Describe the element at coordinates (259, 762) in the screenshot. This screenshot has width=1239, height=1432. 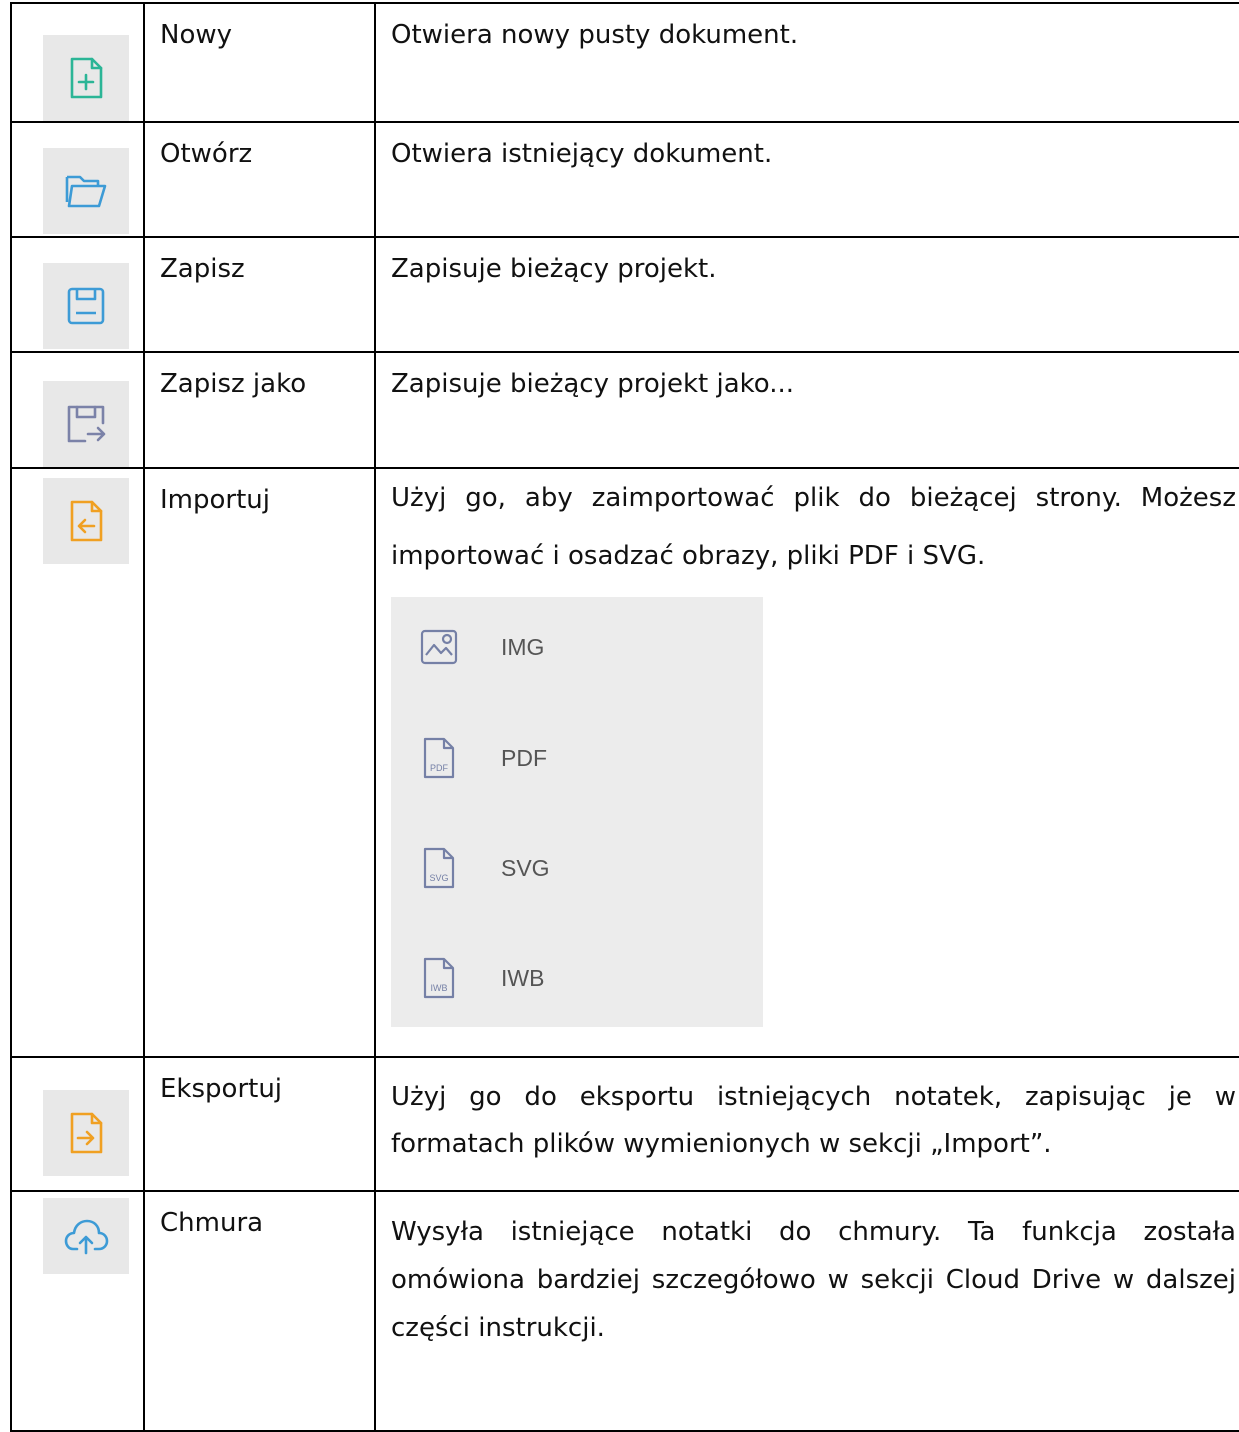
I see `function-name: Importuj` at that location.